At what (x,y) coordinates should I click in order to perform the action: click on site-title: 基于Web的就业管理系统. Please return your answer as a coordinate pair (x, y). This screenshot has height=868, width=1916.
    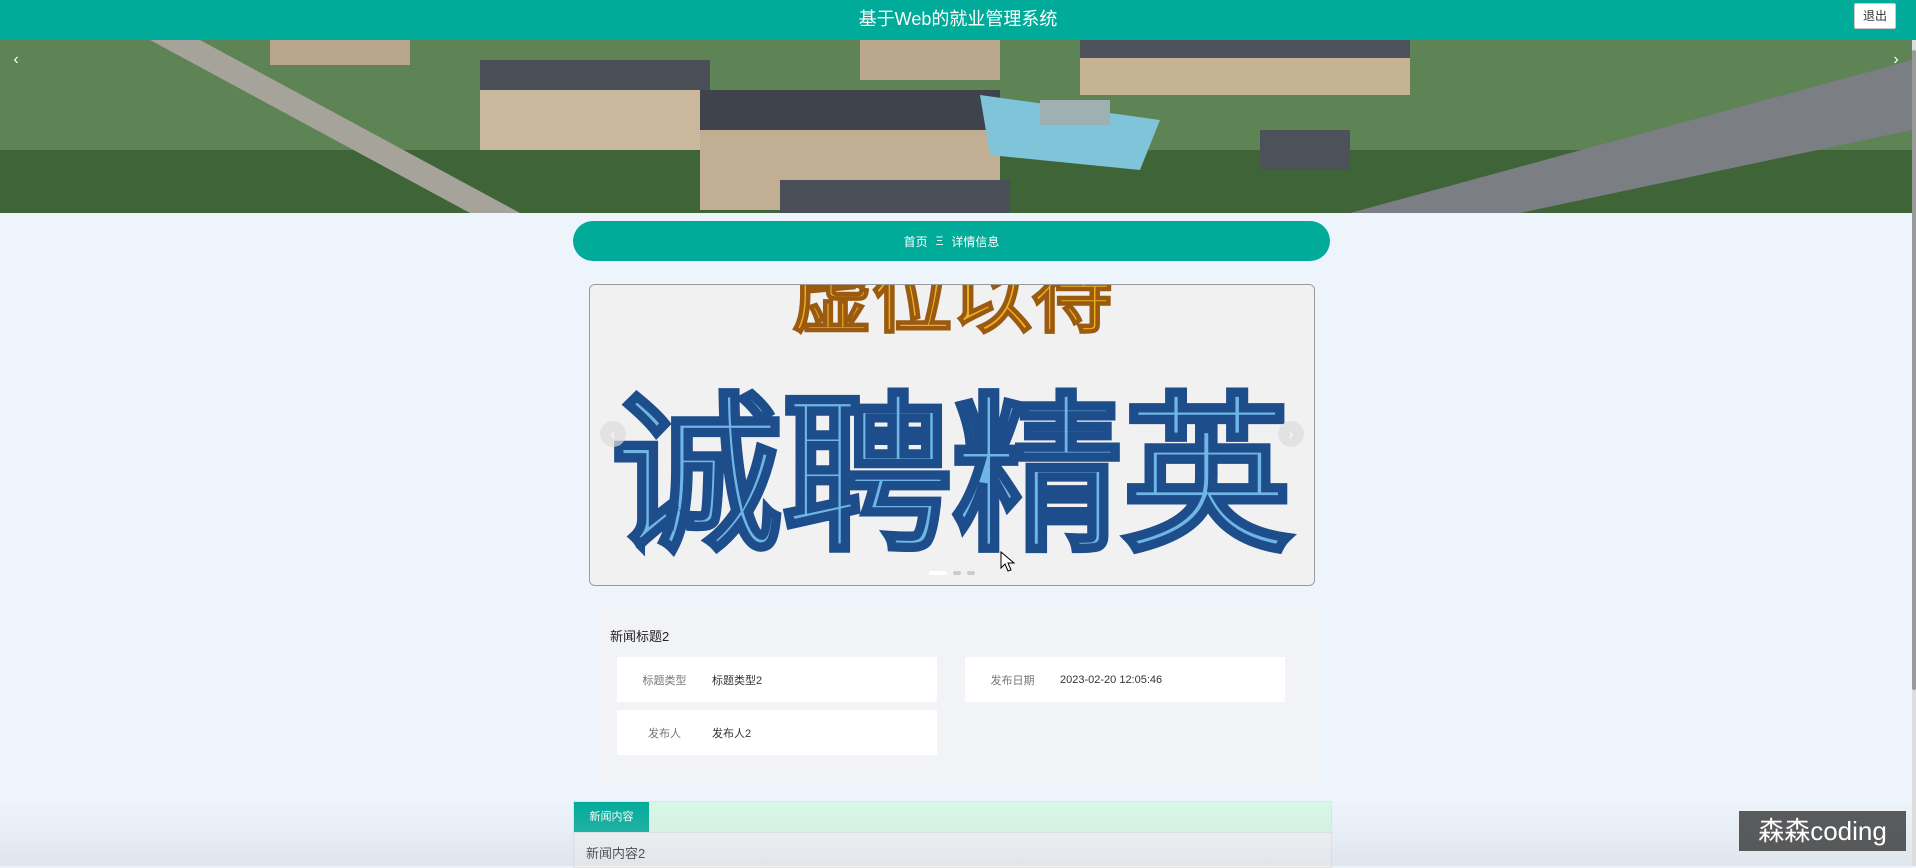
    Looking at the image, I should click on (958, 19).